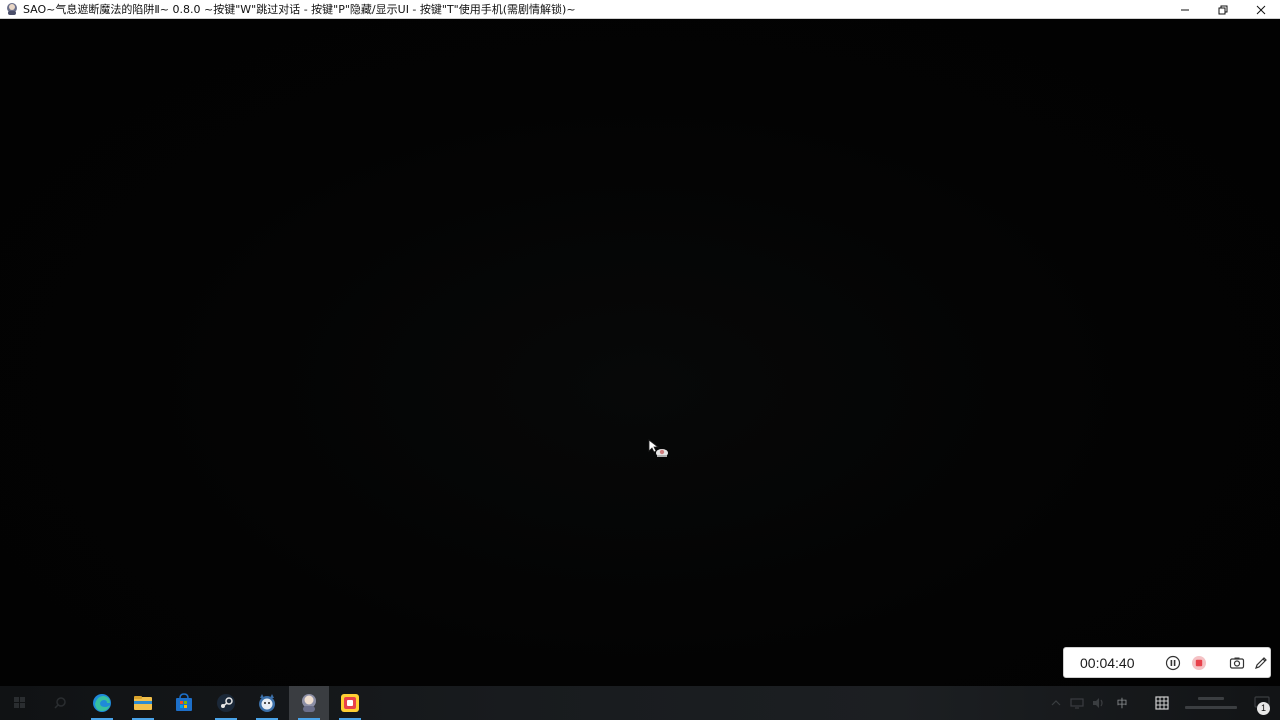  I want to click on screen-recorder-widget: 00:04:40, so click(1167, 662).